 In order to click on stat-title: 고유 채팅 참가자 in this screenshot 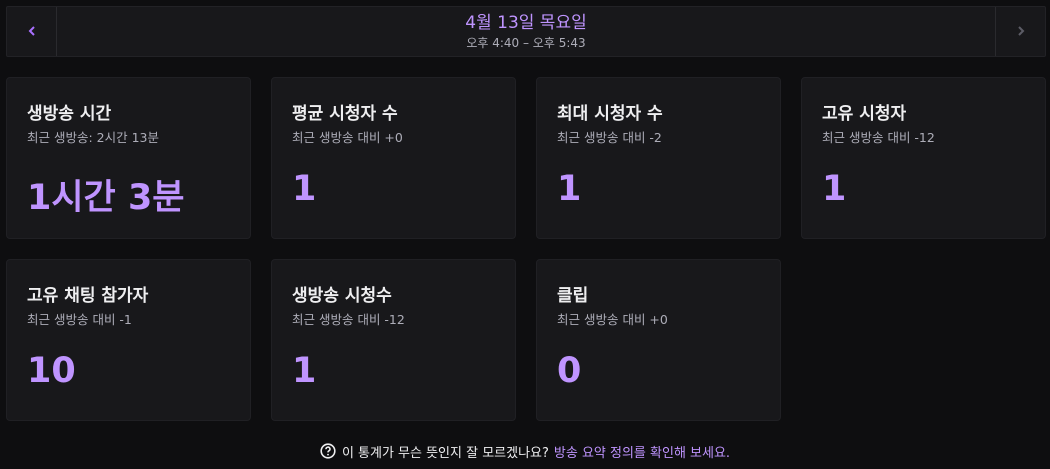, I will do `click(88, 296)`.